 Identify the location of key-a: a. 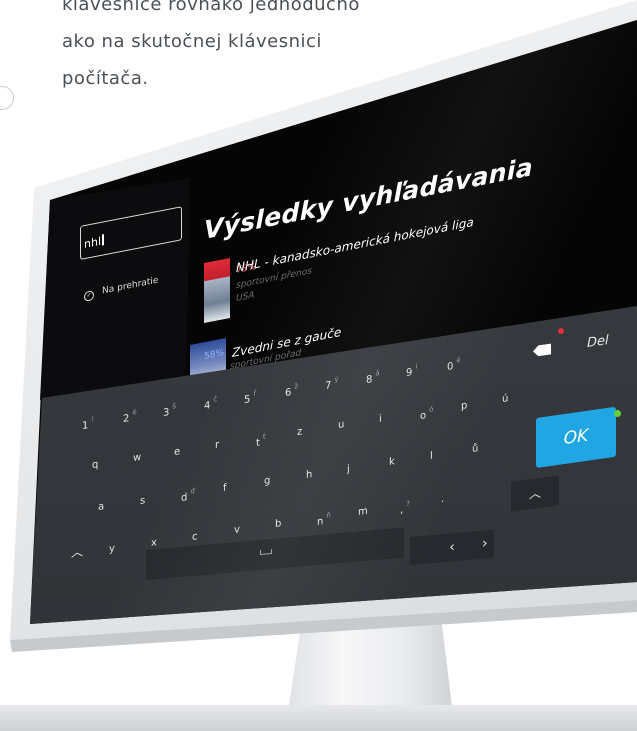
(101, 507).